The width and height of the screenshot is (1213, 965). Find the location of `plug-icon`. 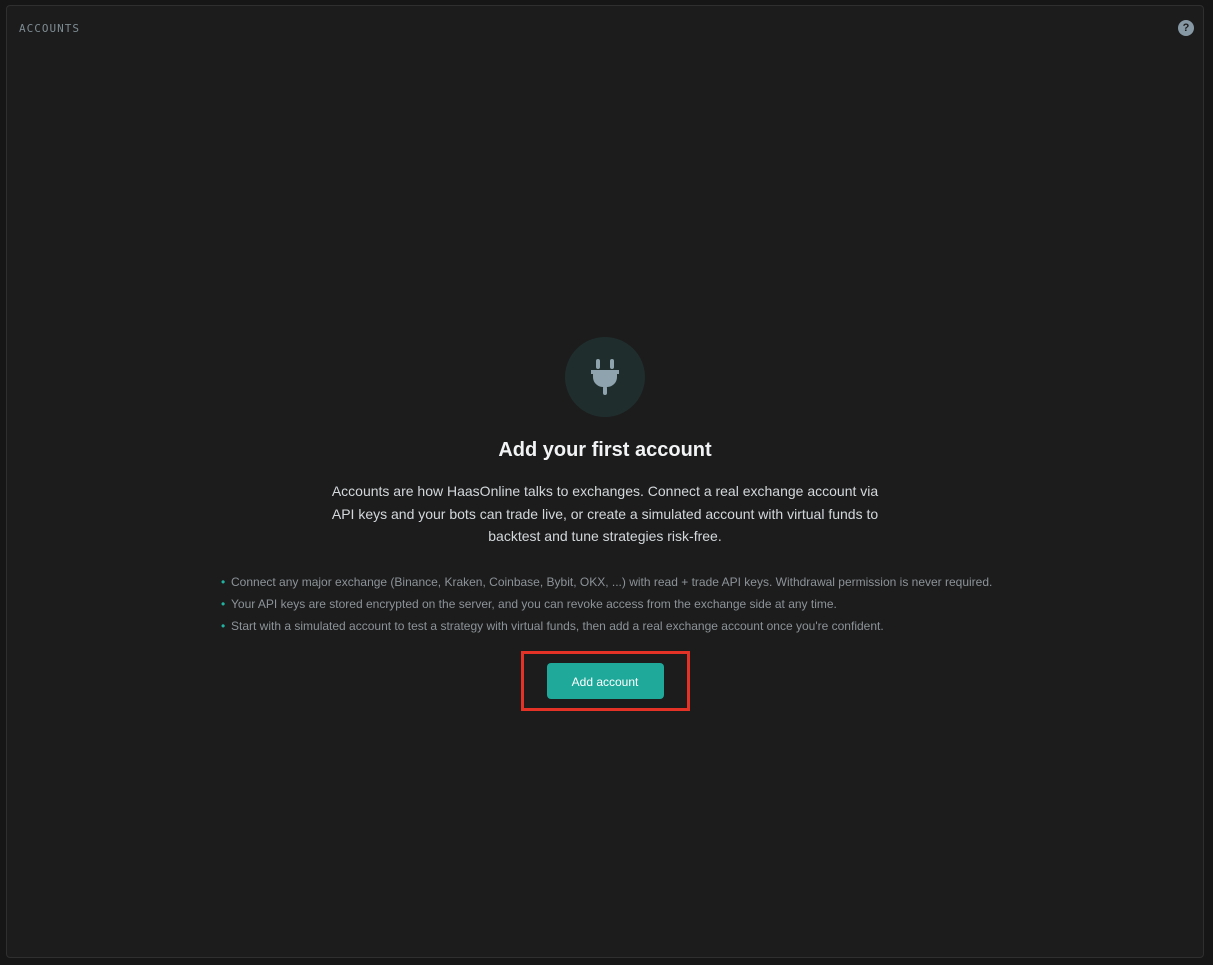

plug-icon is located at coordinates (605, 377).